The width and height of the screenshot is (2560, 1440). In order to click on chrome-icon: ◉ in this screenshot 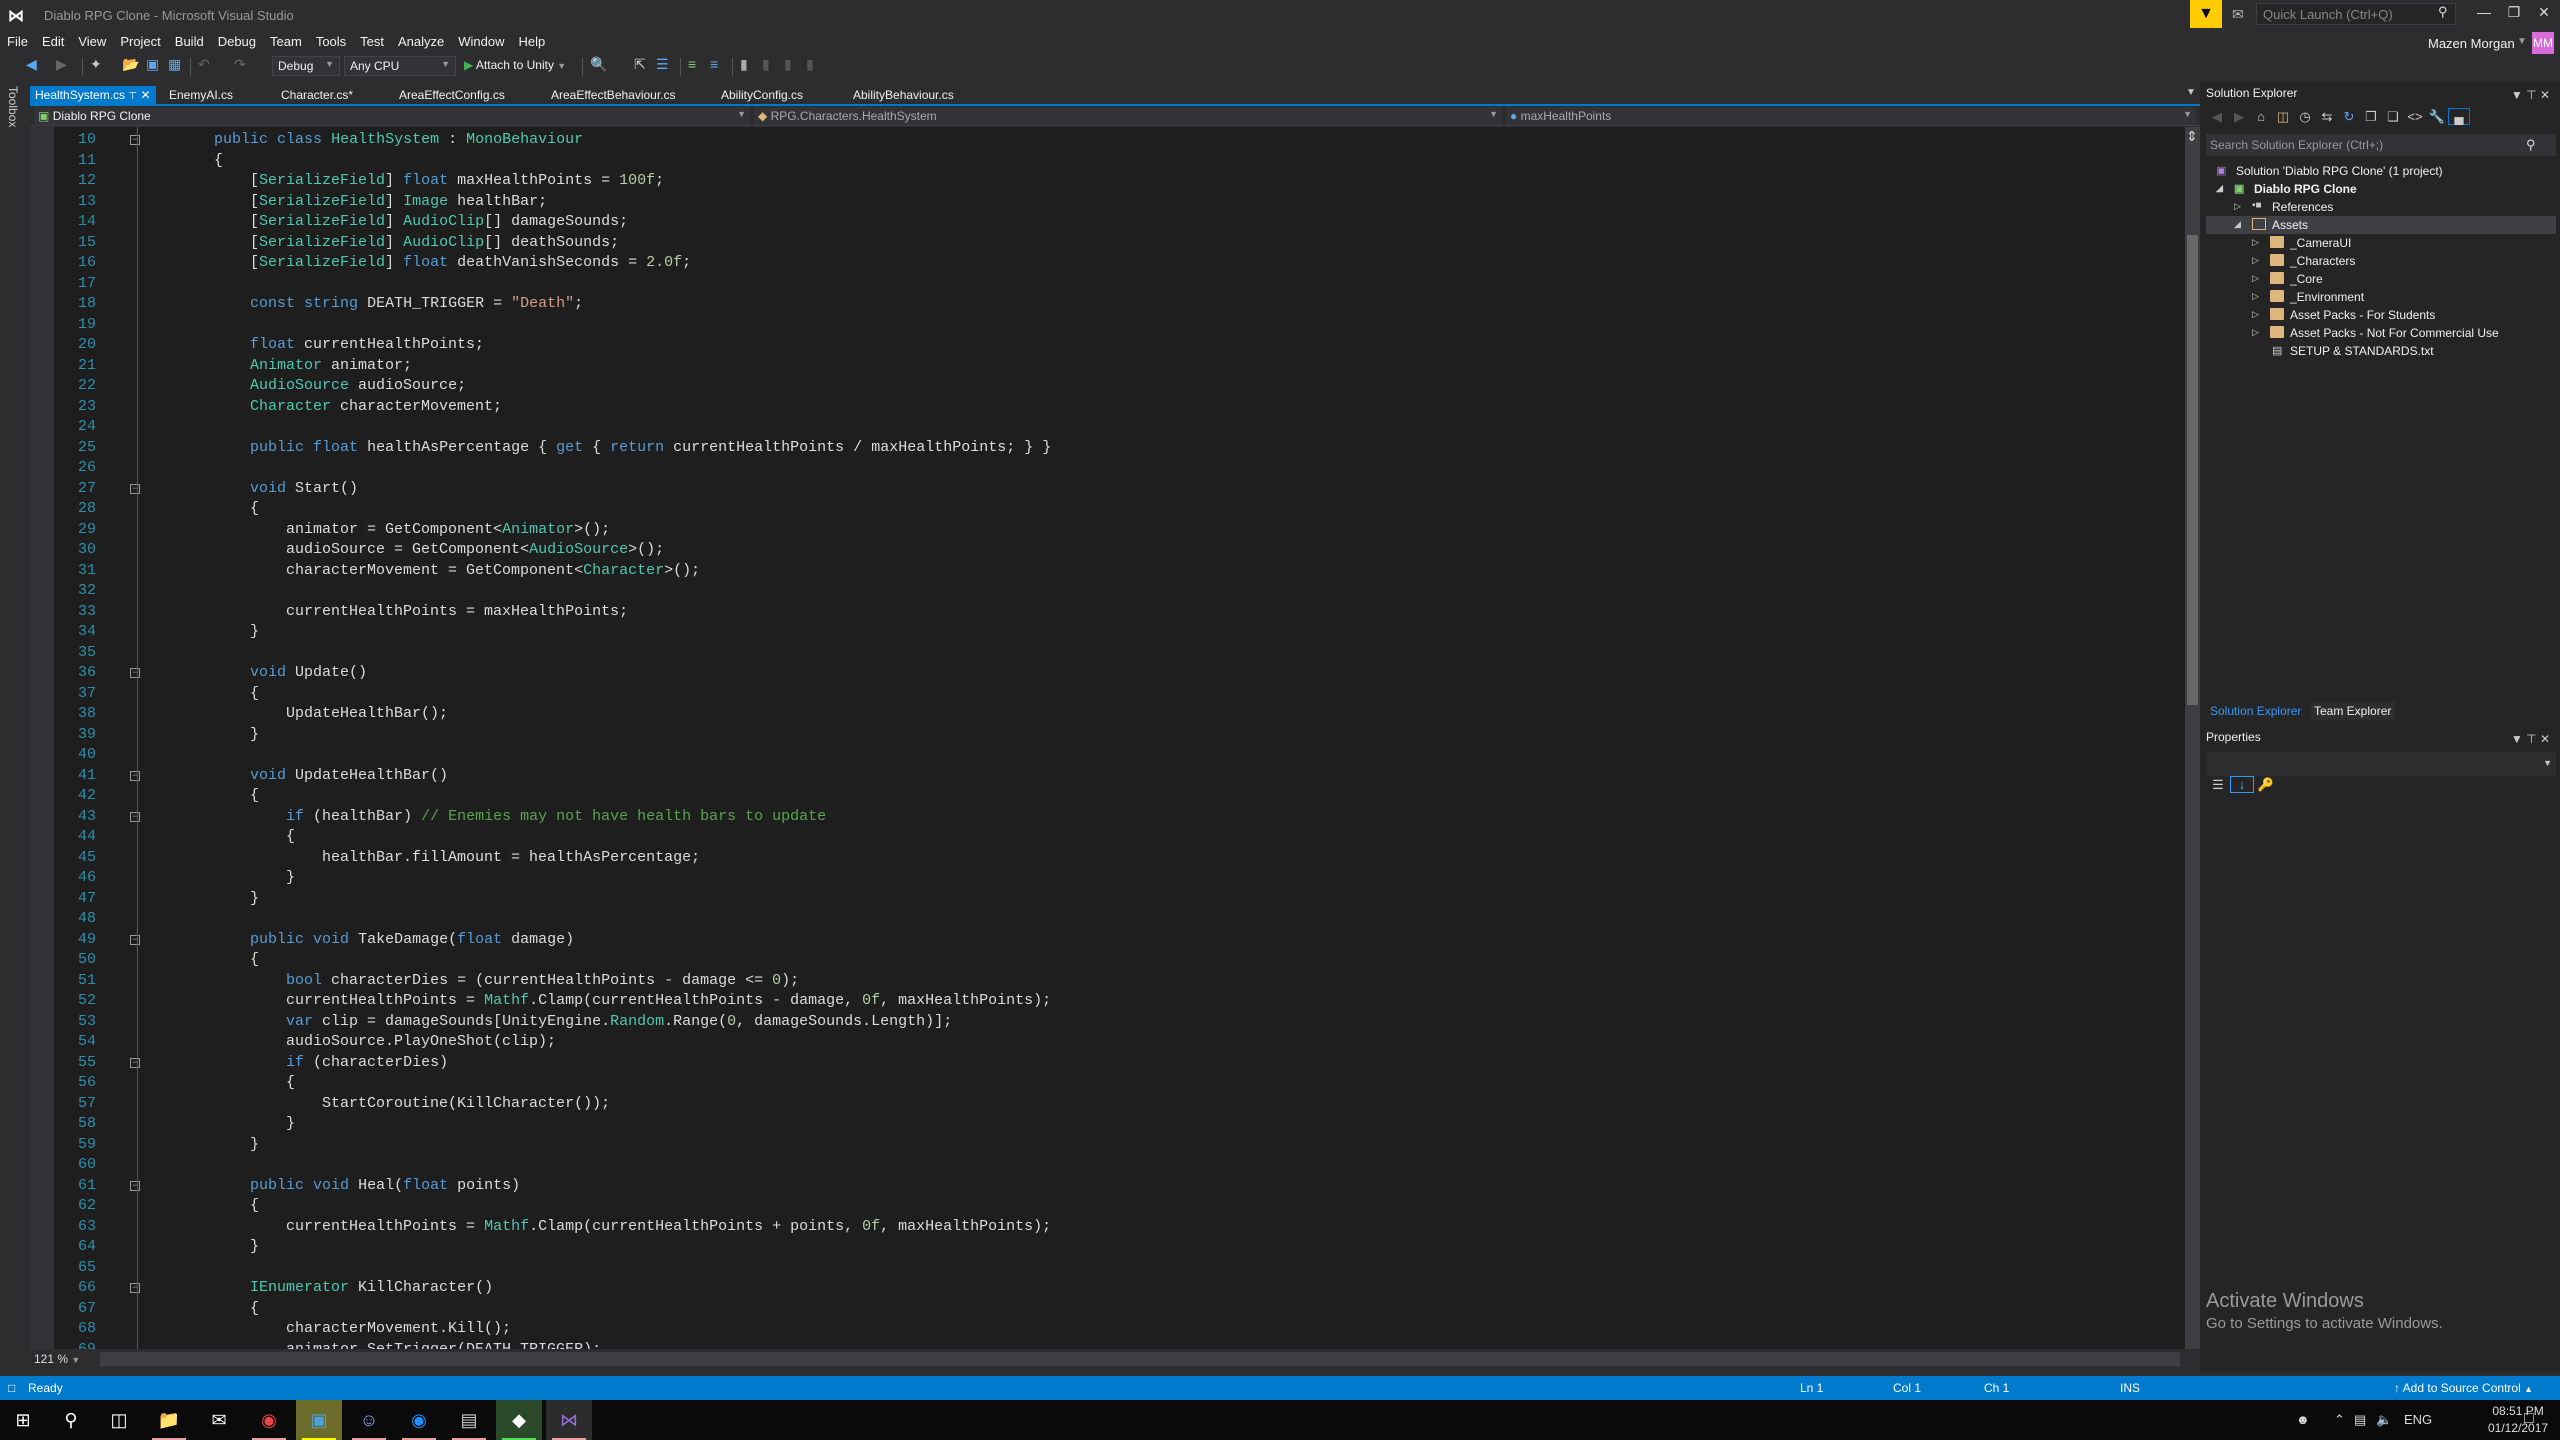, I will do `click(269, 1420)`.